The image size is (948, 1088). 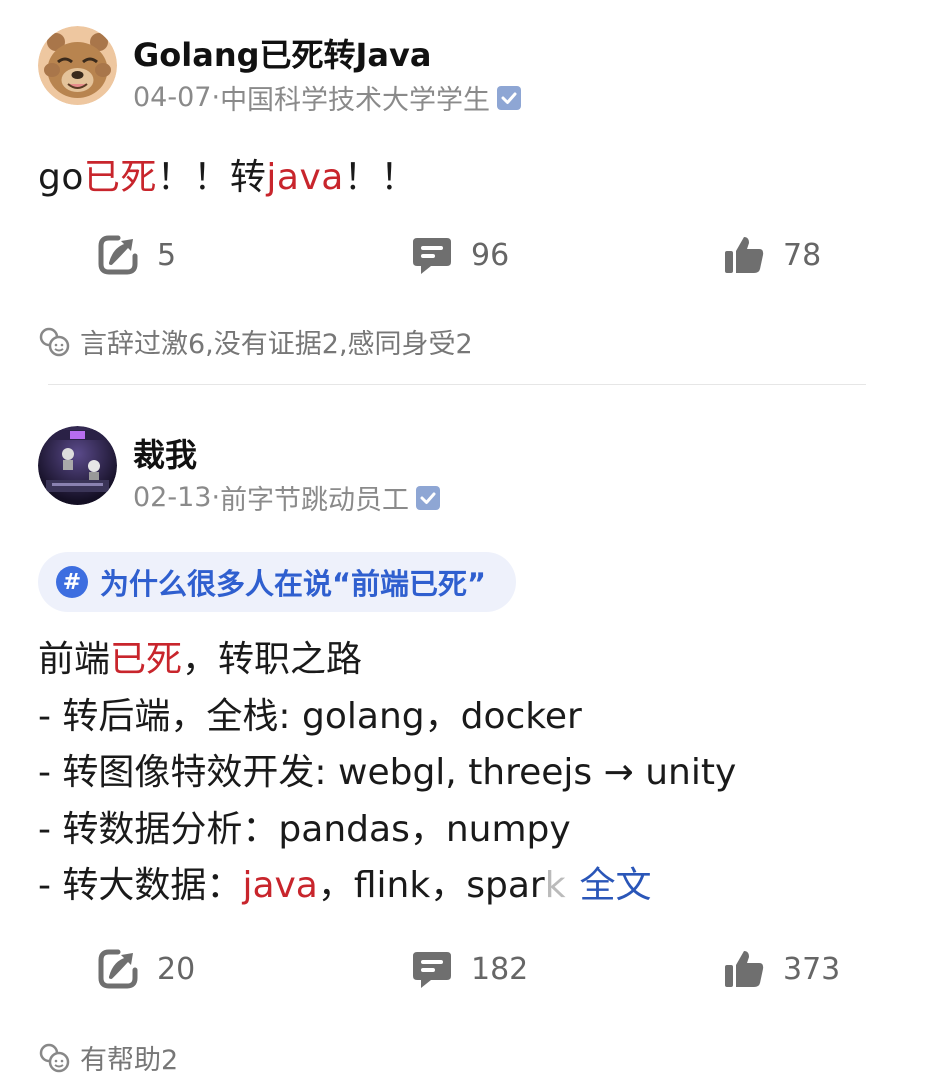 I want to click on hashtag-icon: #, so click(x=72, y=582).